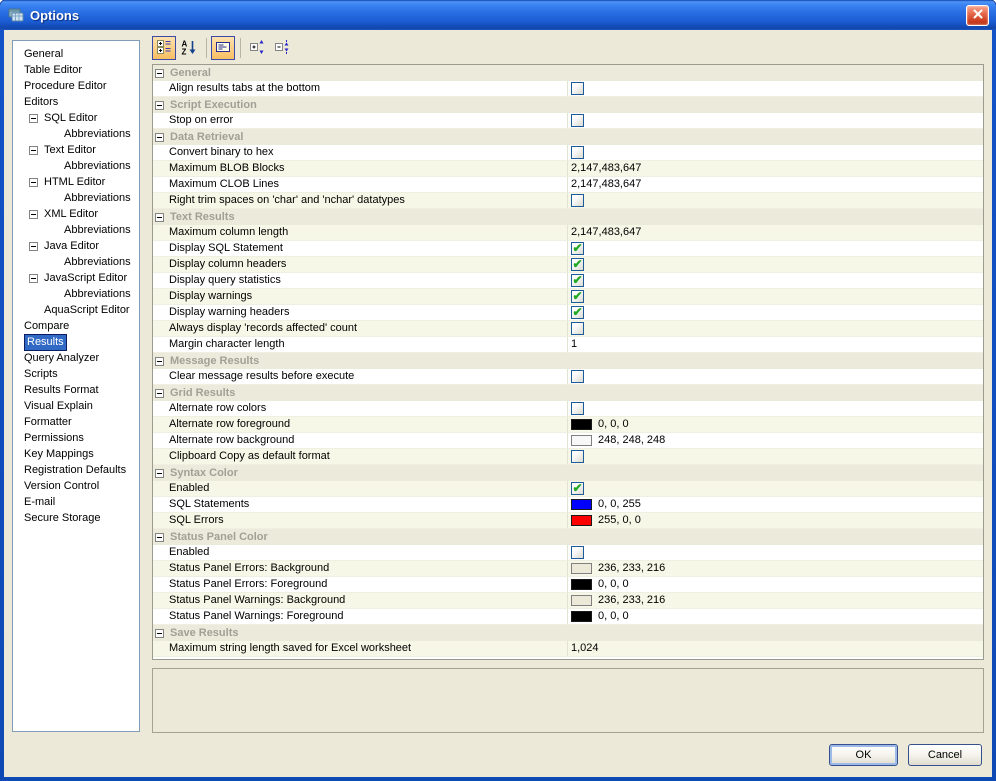 This screenshot has height=781, width=996. What do you see at coordinates (568, 553) in the screenshot?
I see `grid-row-enabled: Enabled` at bounding box center [568, 553].